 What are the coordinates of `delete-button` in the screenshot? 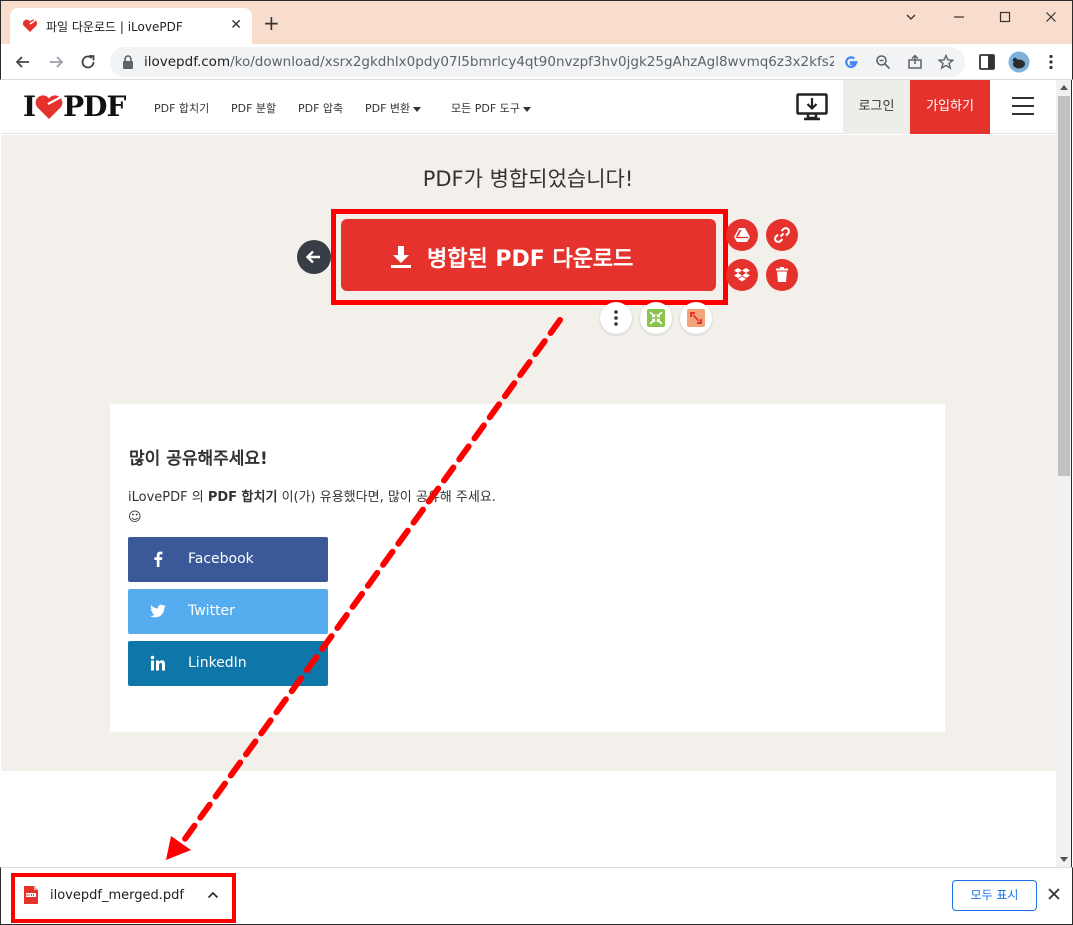 It's located at (782, 275).